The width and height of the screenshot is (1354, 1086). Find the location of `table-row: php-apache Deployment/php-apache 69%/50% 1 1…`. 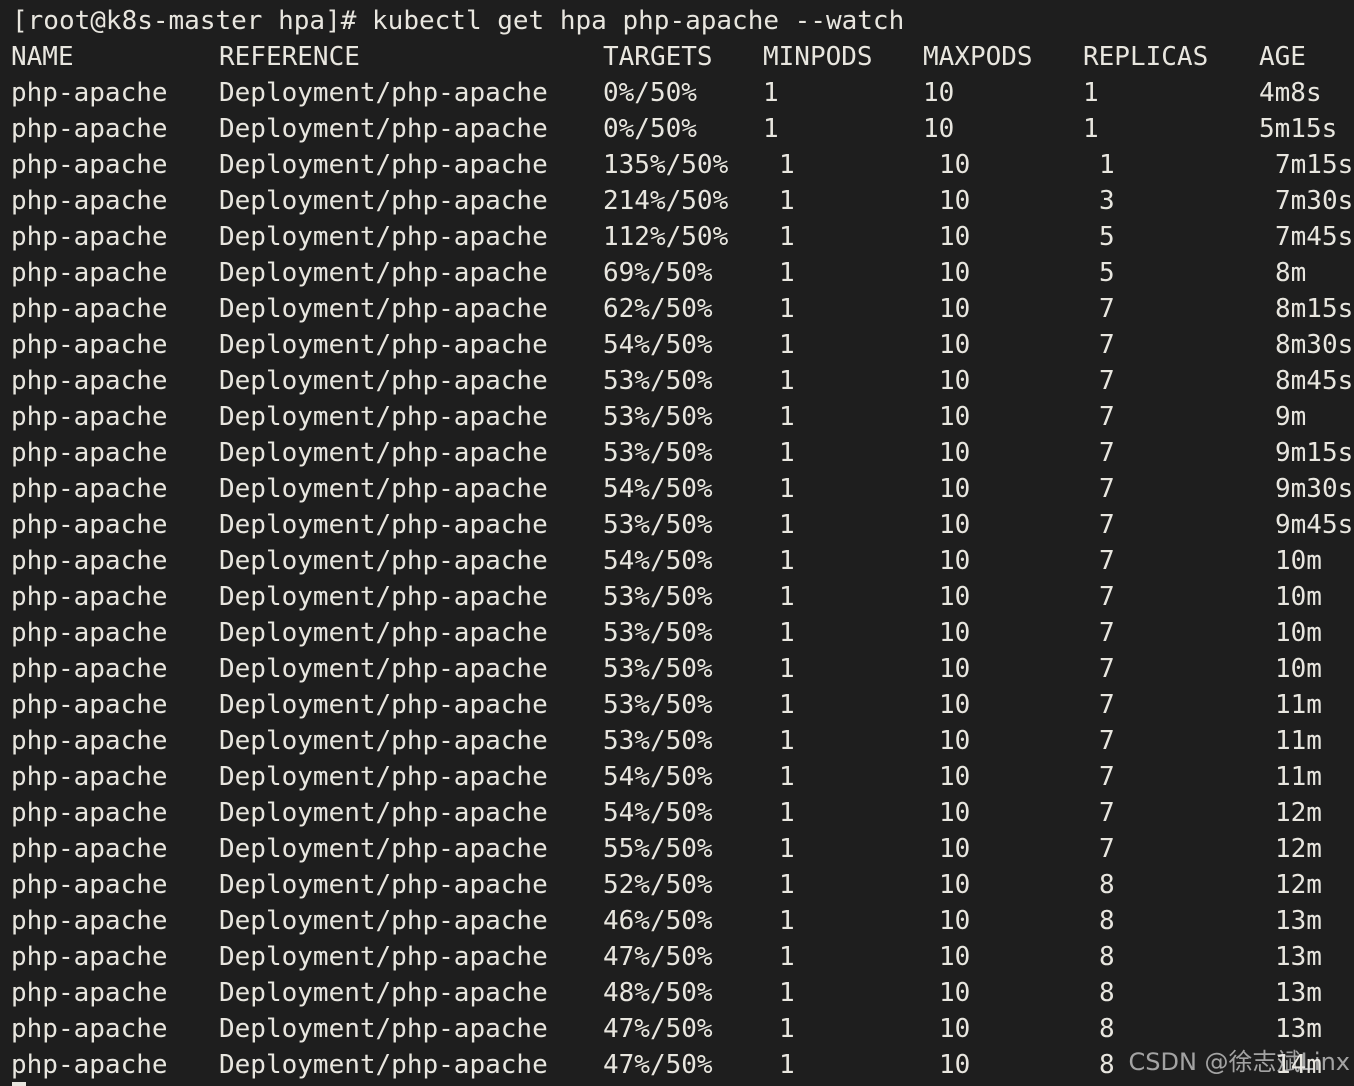

table-row: php-apache Deployment/php-apache 69%/50% 1 1… is located at coordinates (677, 273).